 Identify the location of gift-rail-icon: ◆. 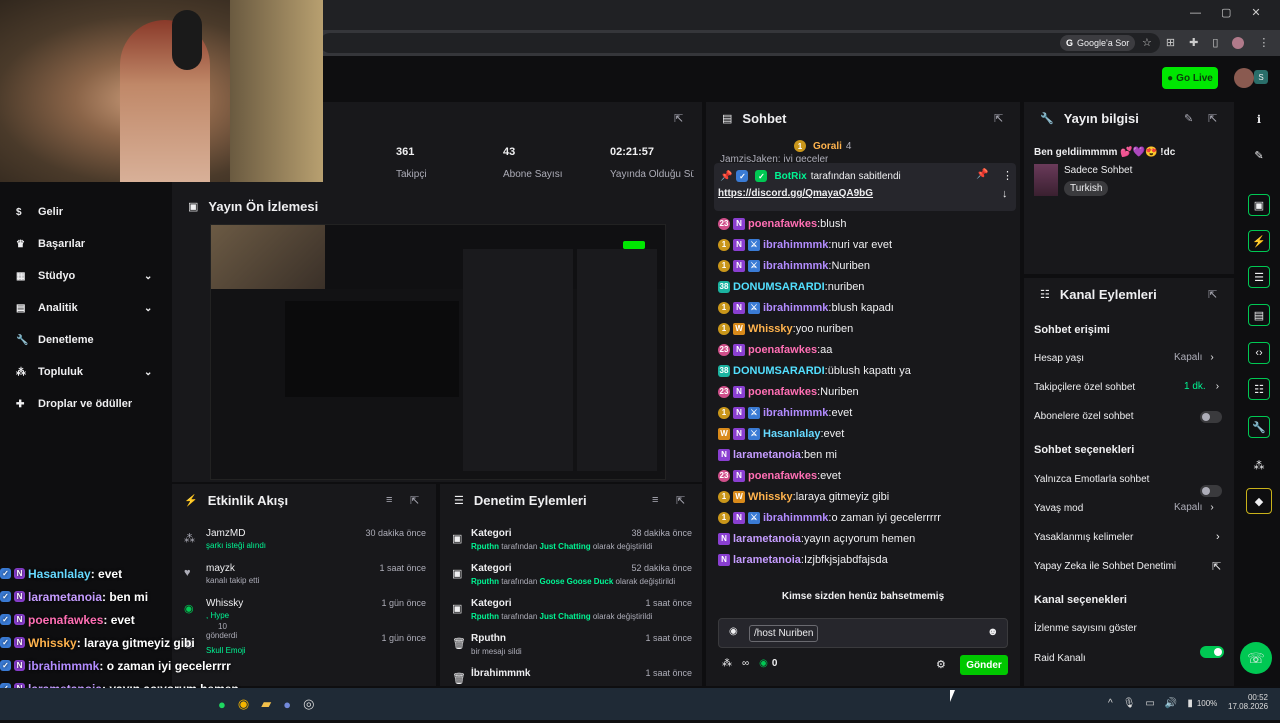
(1259, 501).